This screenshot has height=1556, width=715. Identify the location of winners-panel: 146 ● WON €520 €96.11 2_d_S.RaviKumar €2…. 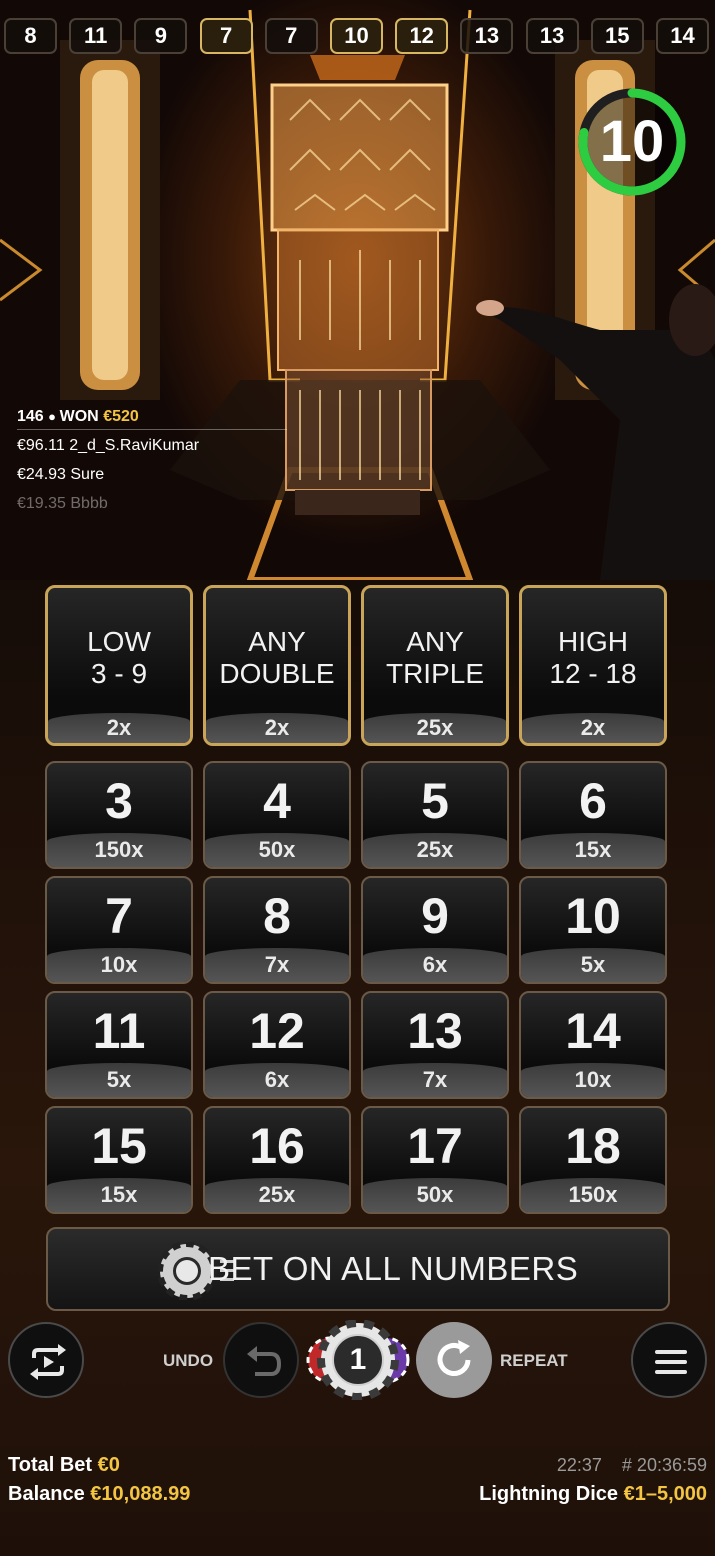
(152, 460).